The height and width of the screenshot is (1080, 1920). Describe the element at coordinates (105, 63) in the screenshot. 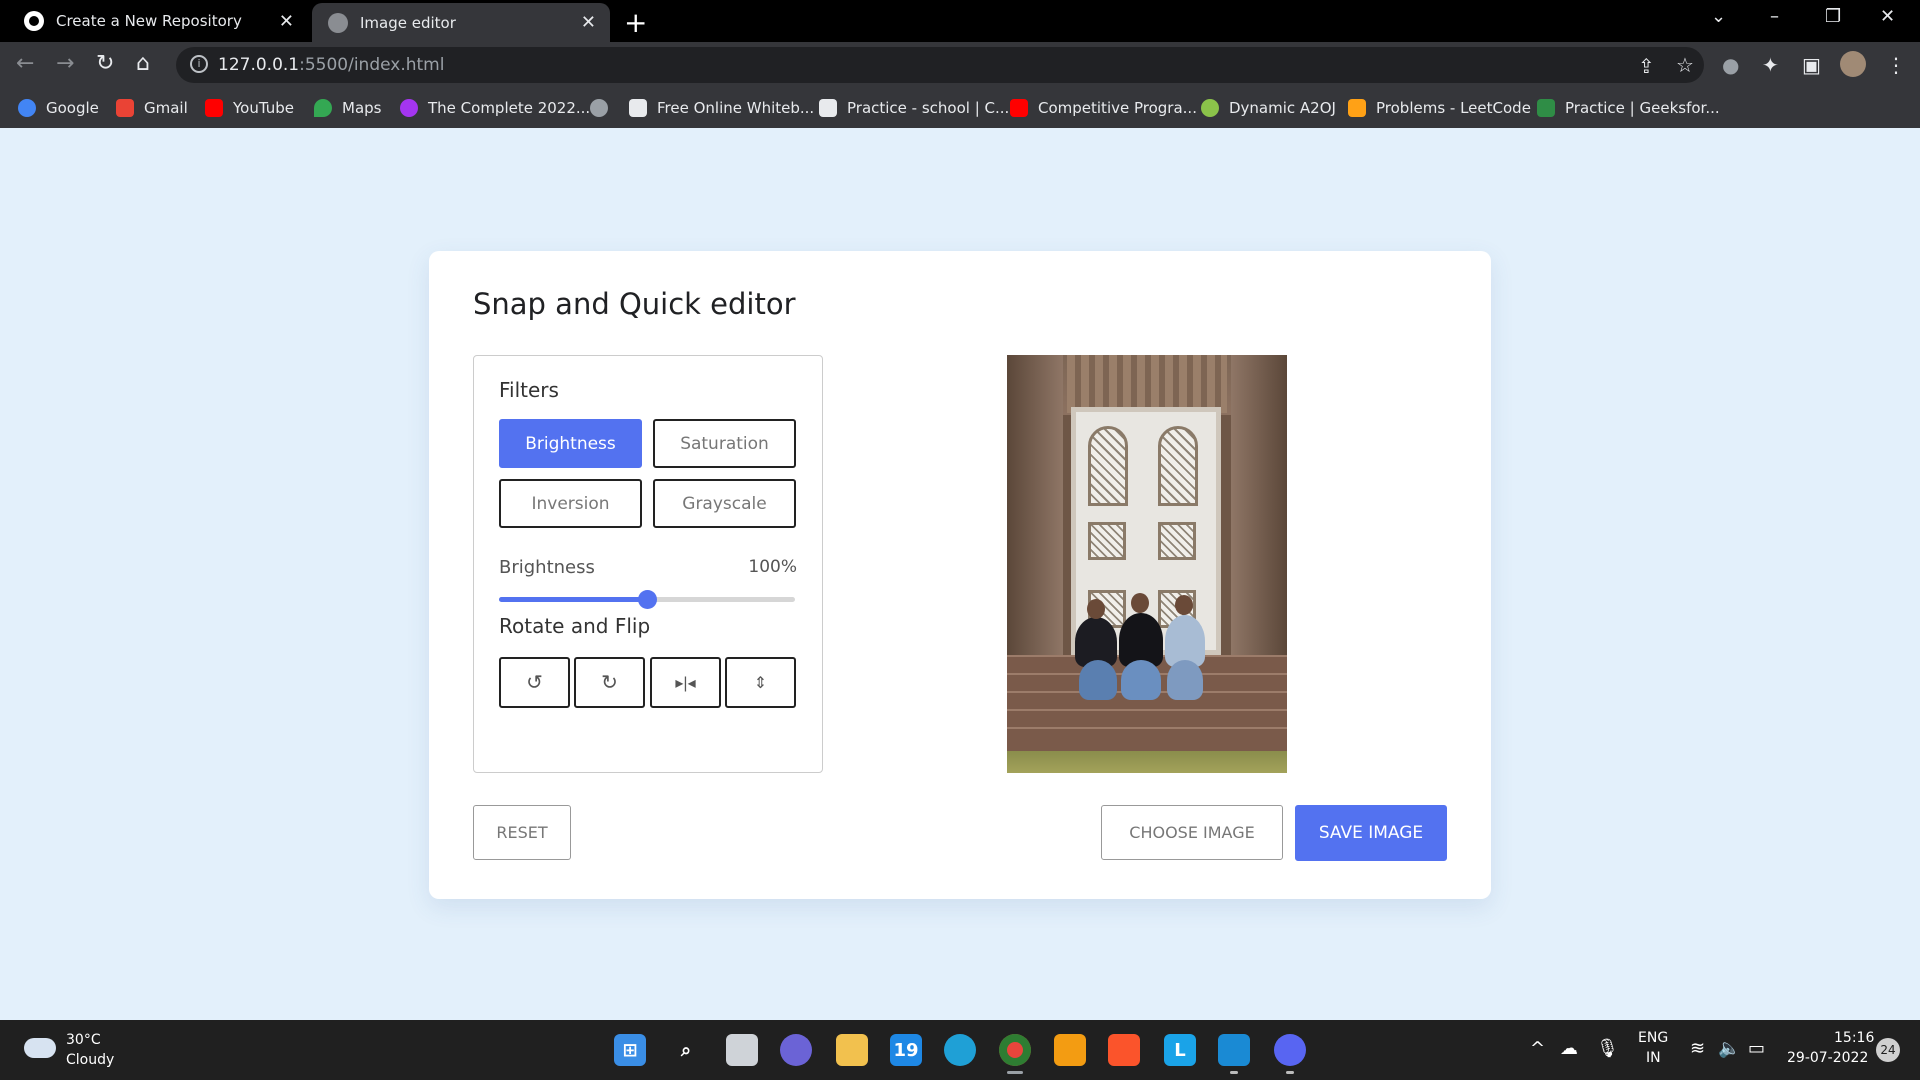

I see `reload-icon: ↻` at that location.